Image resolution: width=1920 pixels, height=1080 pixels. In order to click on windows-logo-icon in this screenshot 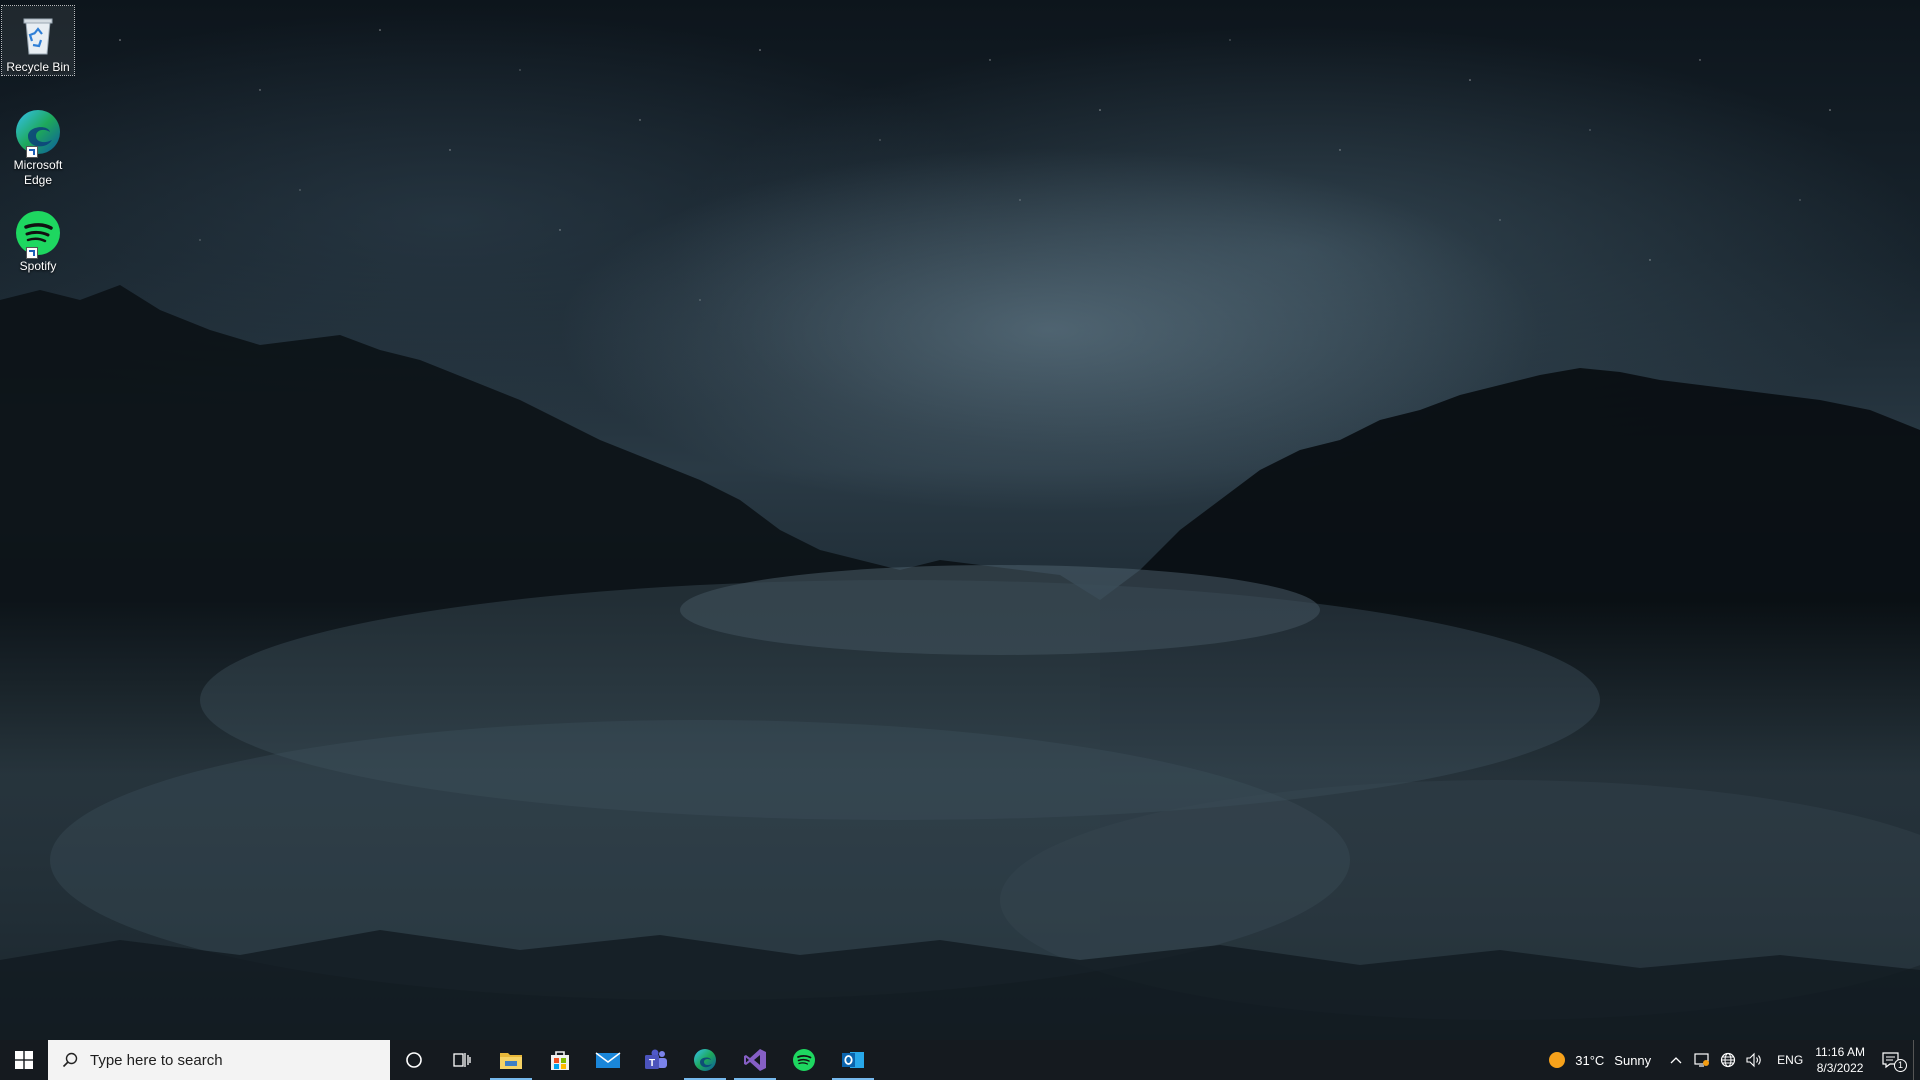, I will do `click(24, 1060)`.